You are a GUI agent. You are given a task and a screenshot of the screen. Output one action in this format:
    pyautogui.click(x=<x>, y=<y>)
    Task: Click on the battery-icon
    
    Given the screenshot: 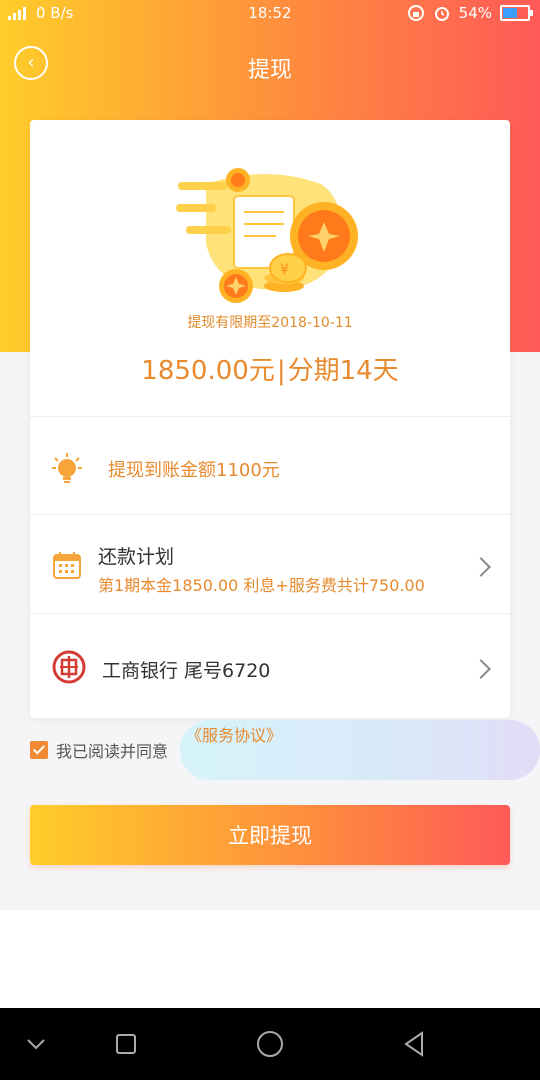 What is the action you would take?
    pyautogui.click(x=516, y=13)
    